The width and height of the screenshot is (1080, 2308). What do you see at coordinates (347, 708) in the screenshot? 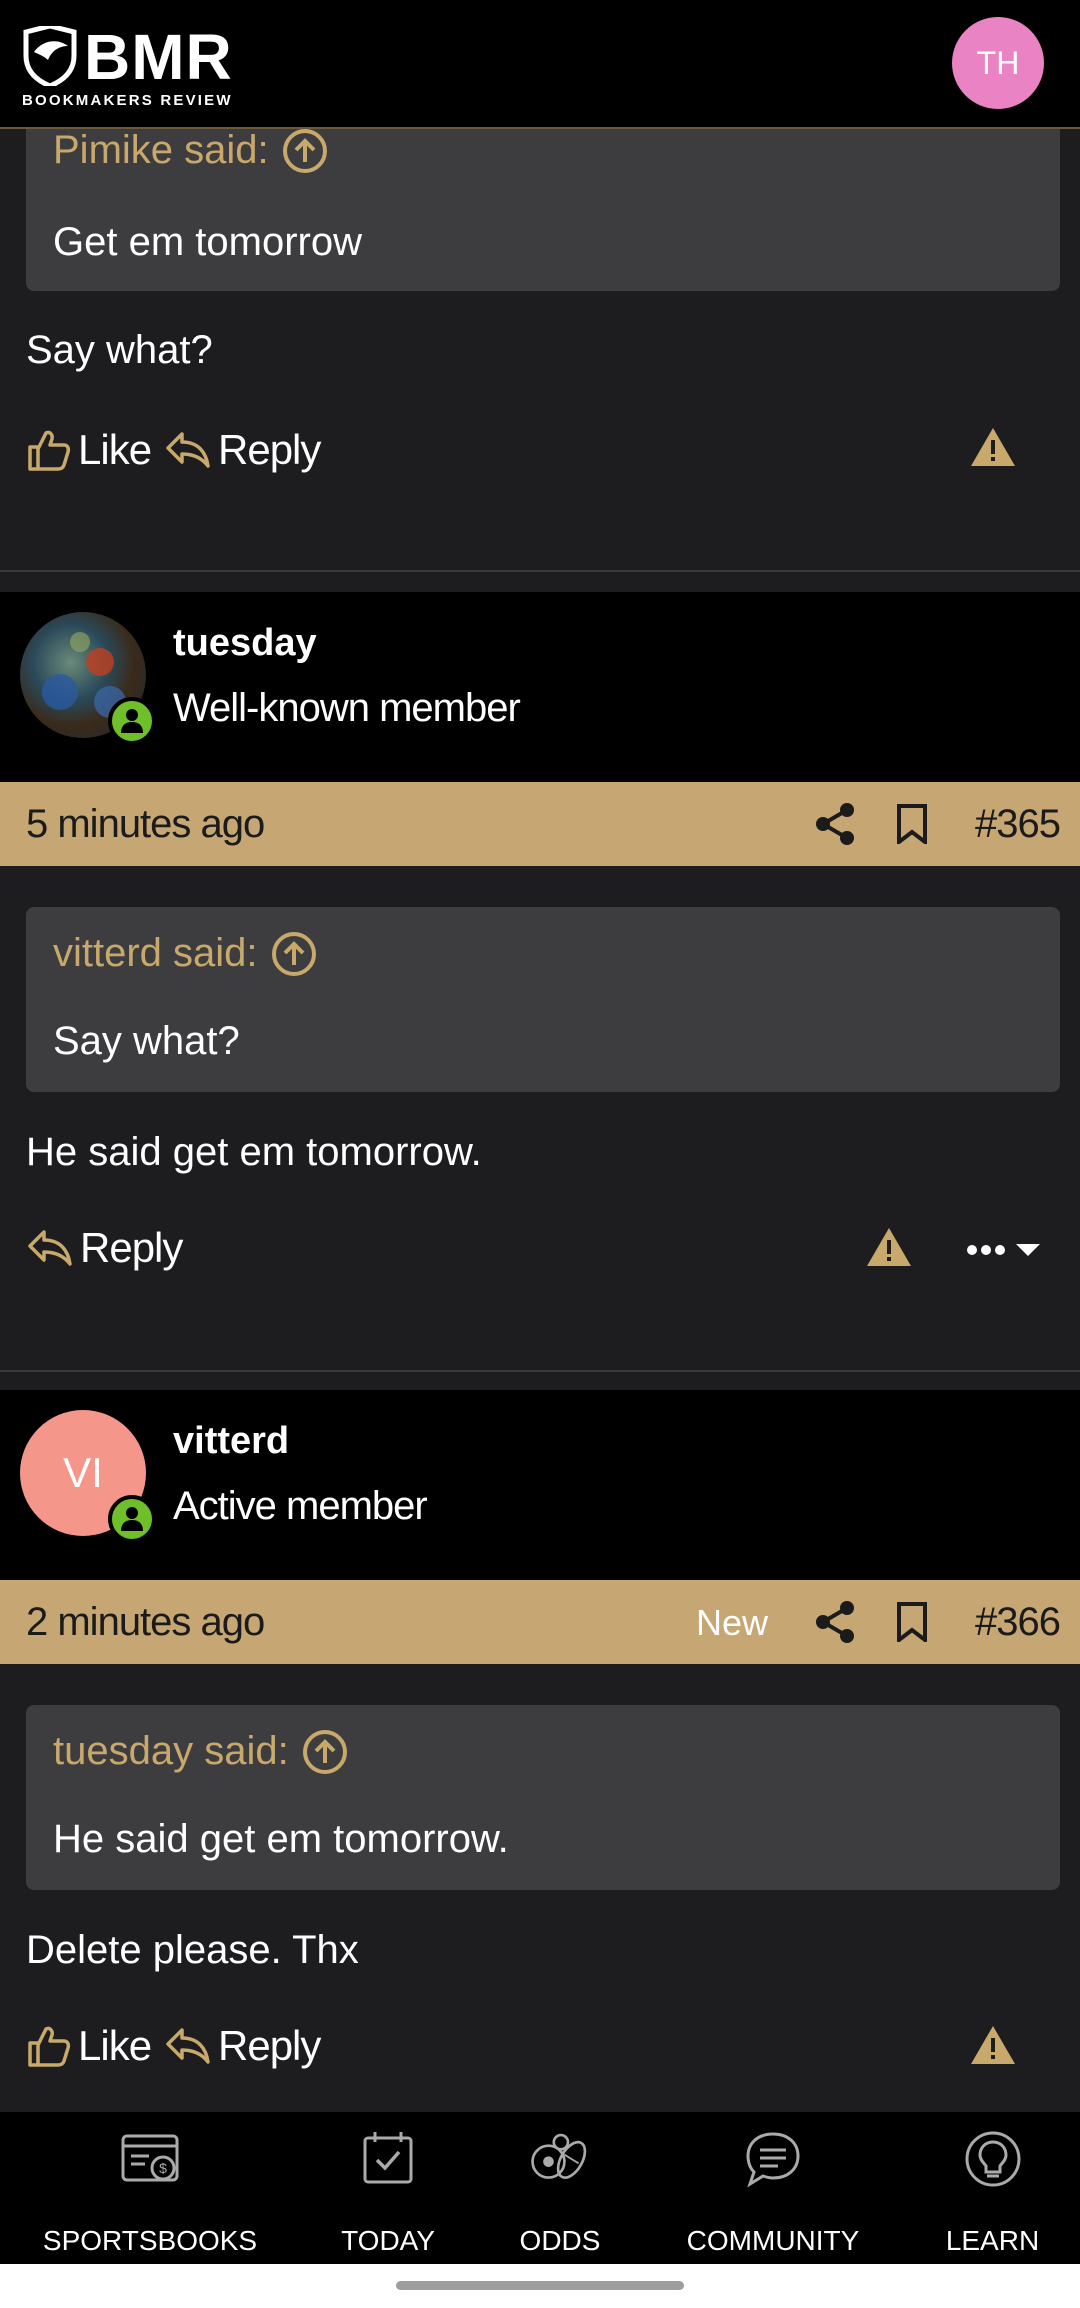
I see `user-role: Well-known member` at bounding box center [347, 708].